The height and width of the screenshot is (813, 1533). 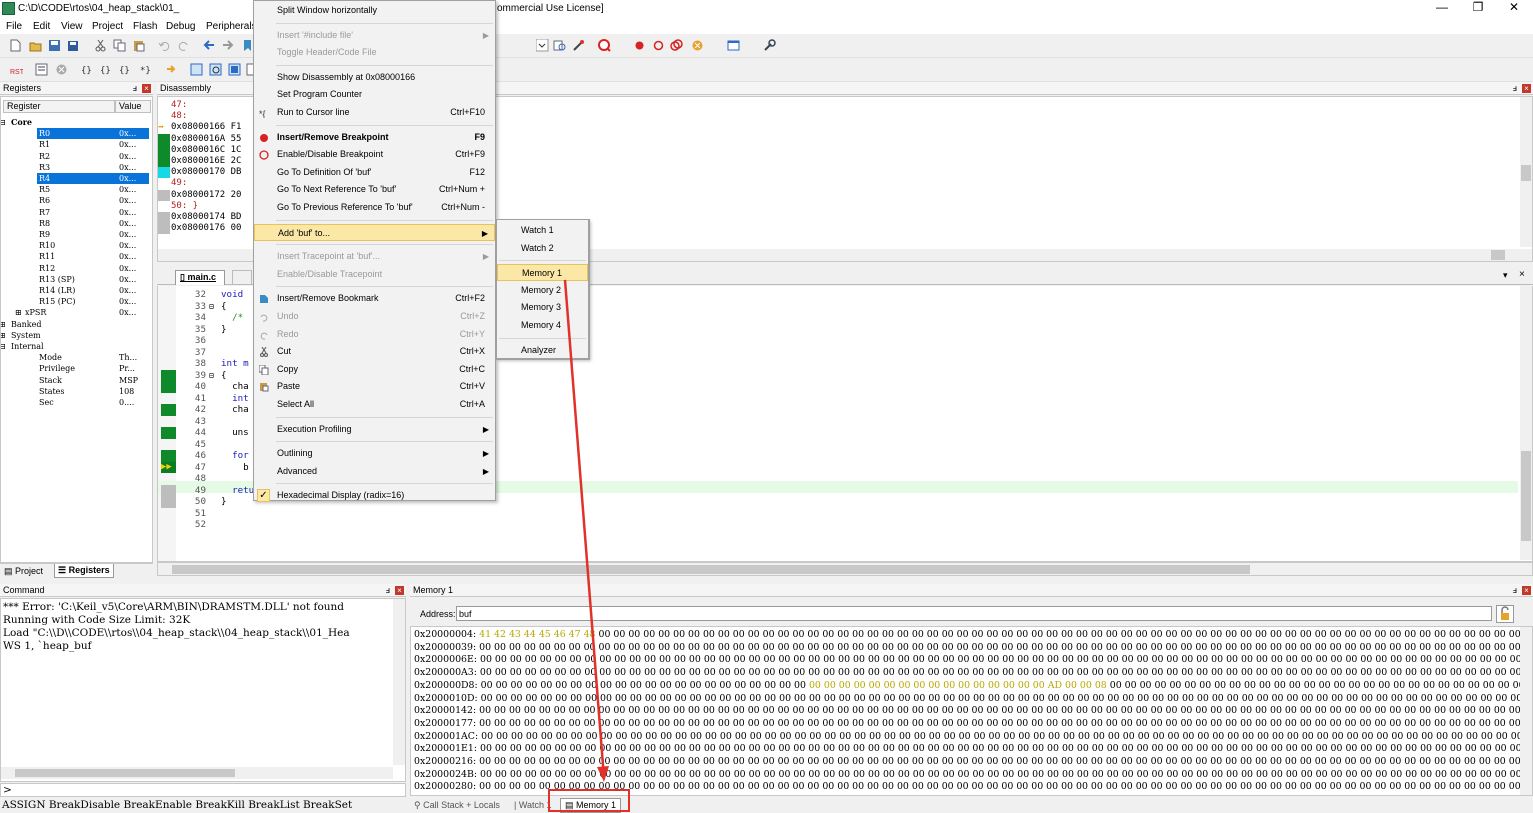 I want to click on disassembly-pin-icon: ⅎ, so click(x=1515, y=88).